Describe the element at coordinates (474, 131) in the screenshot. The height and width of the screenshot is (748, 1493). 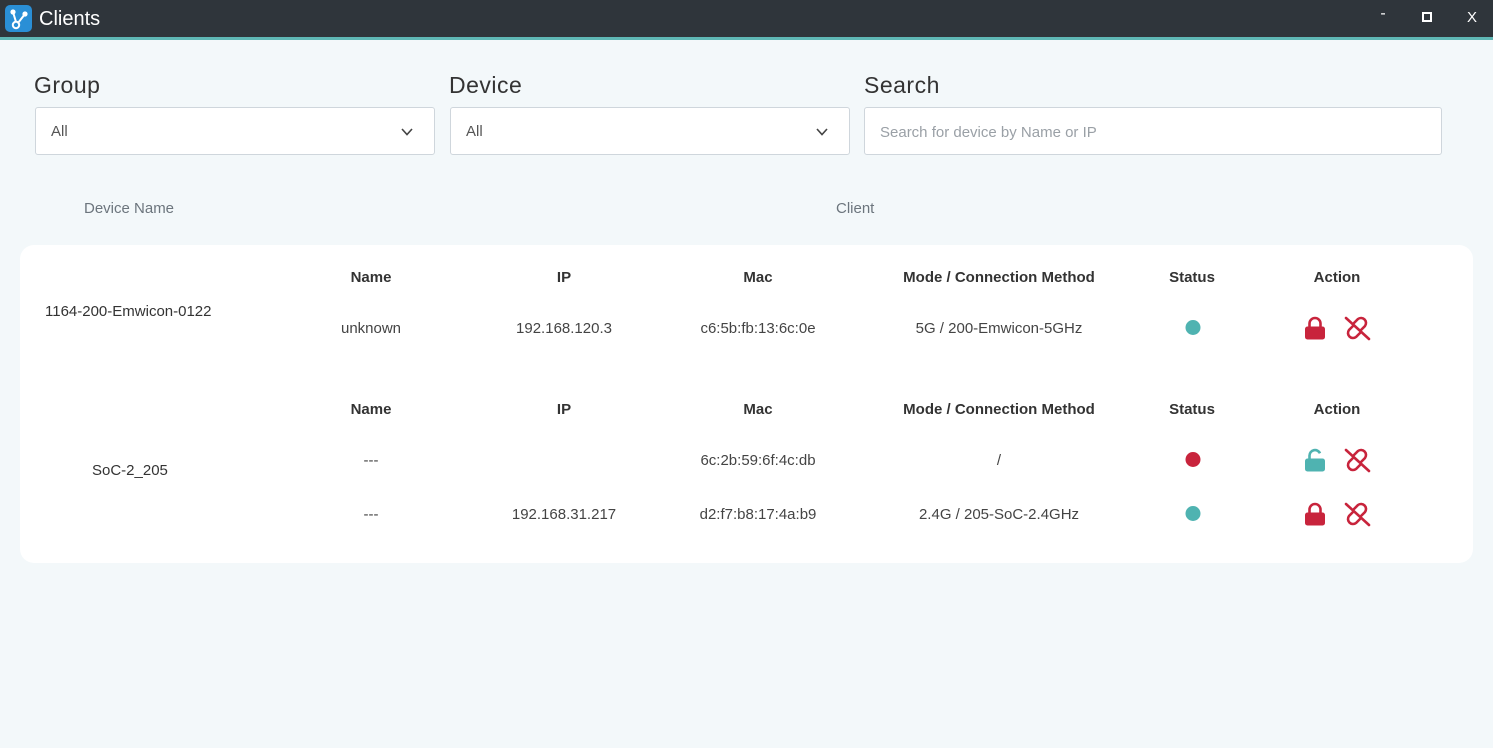
I see `device-select-value: All` at that location.